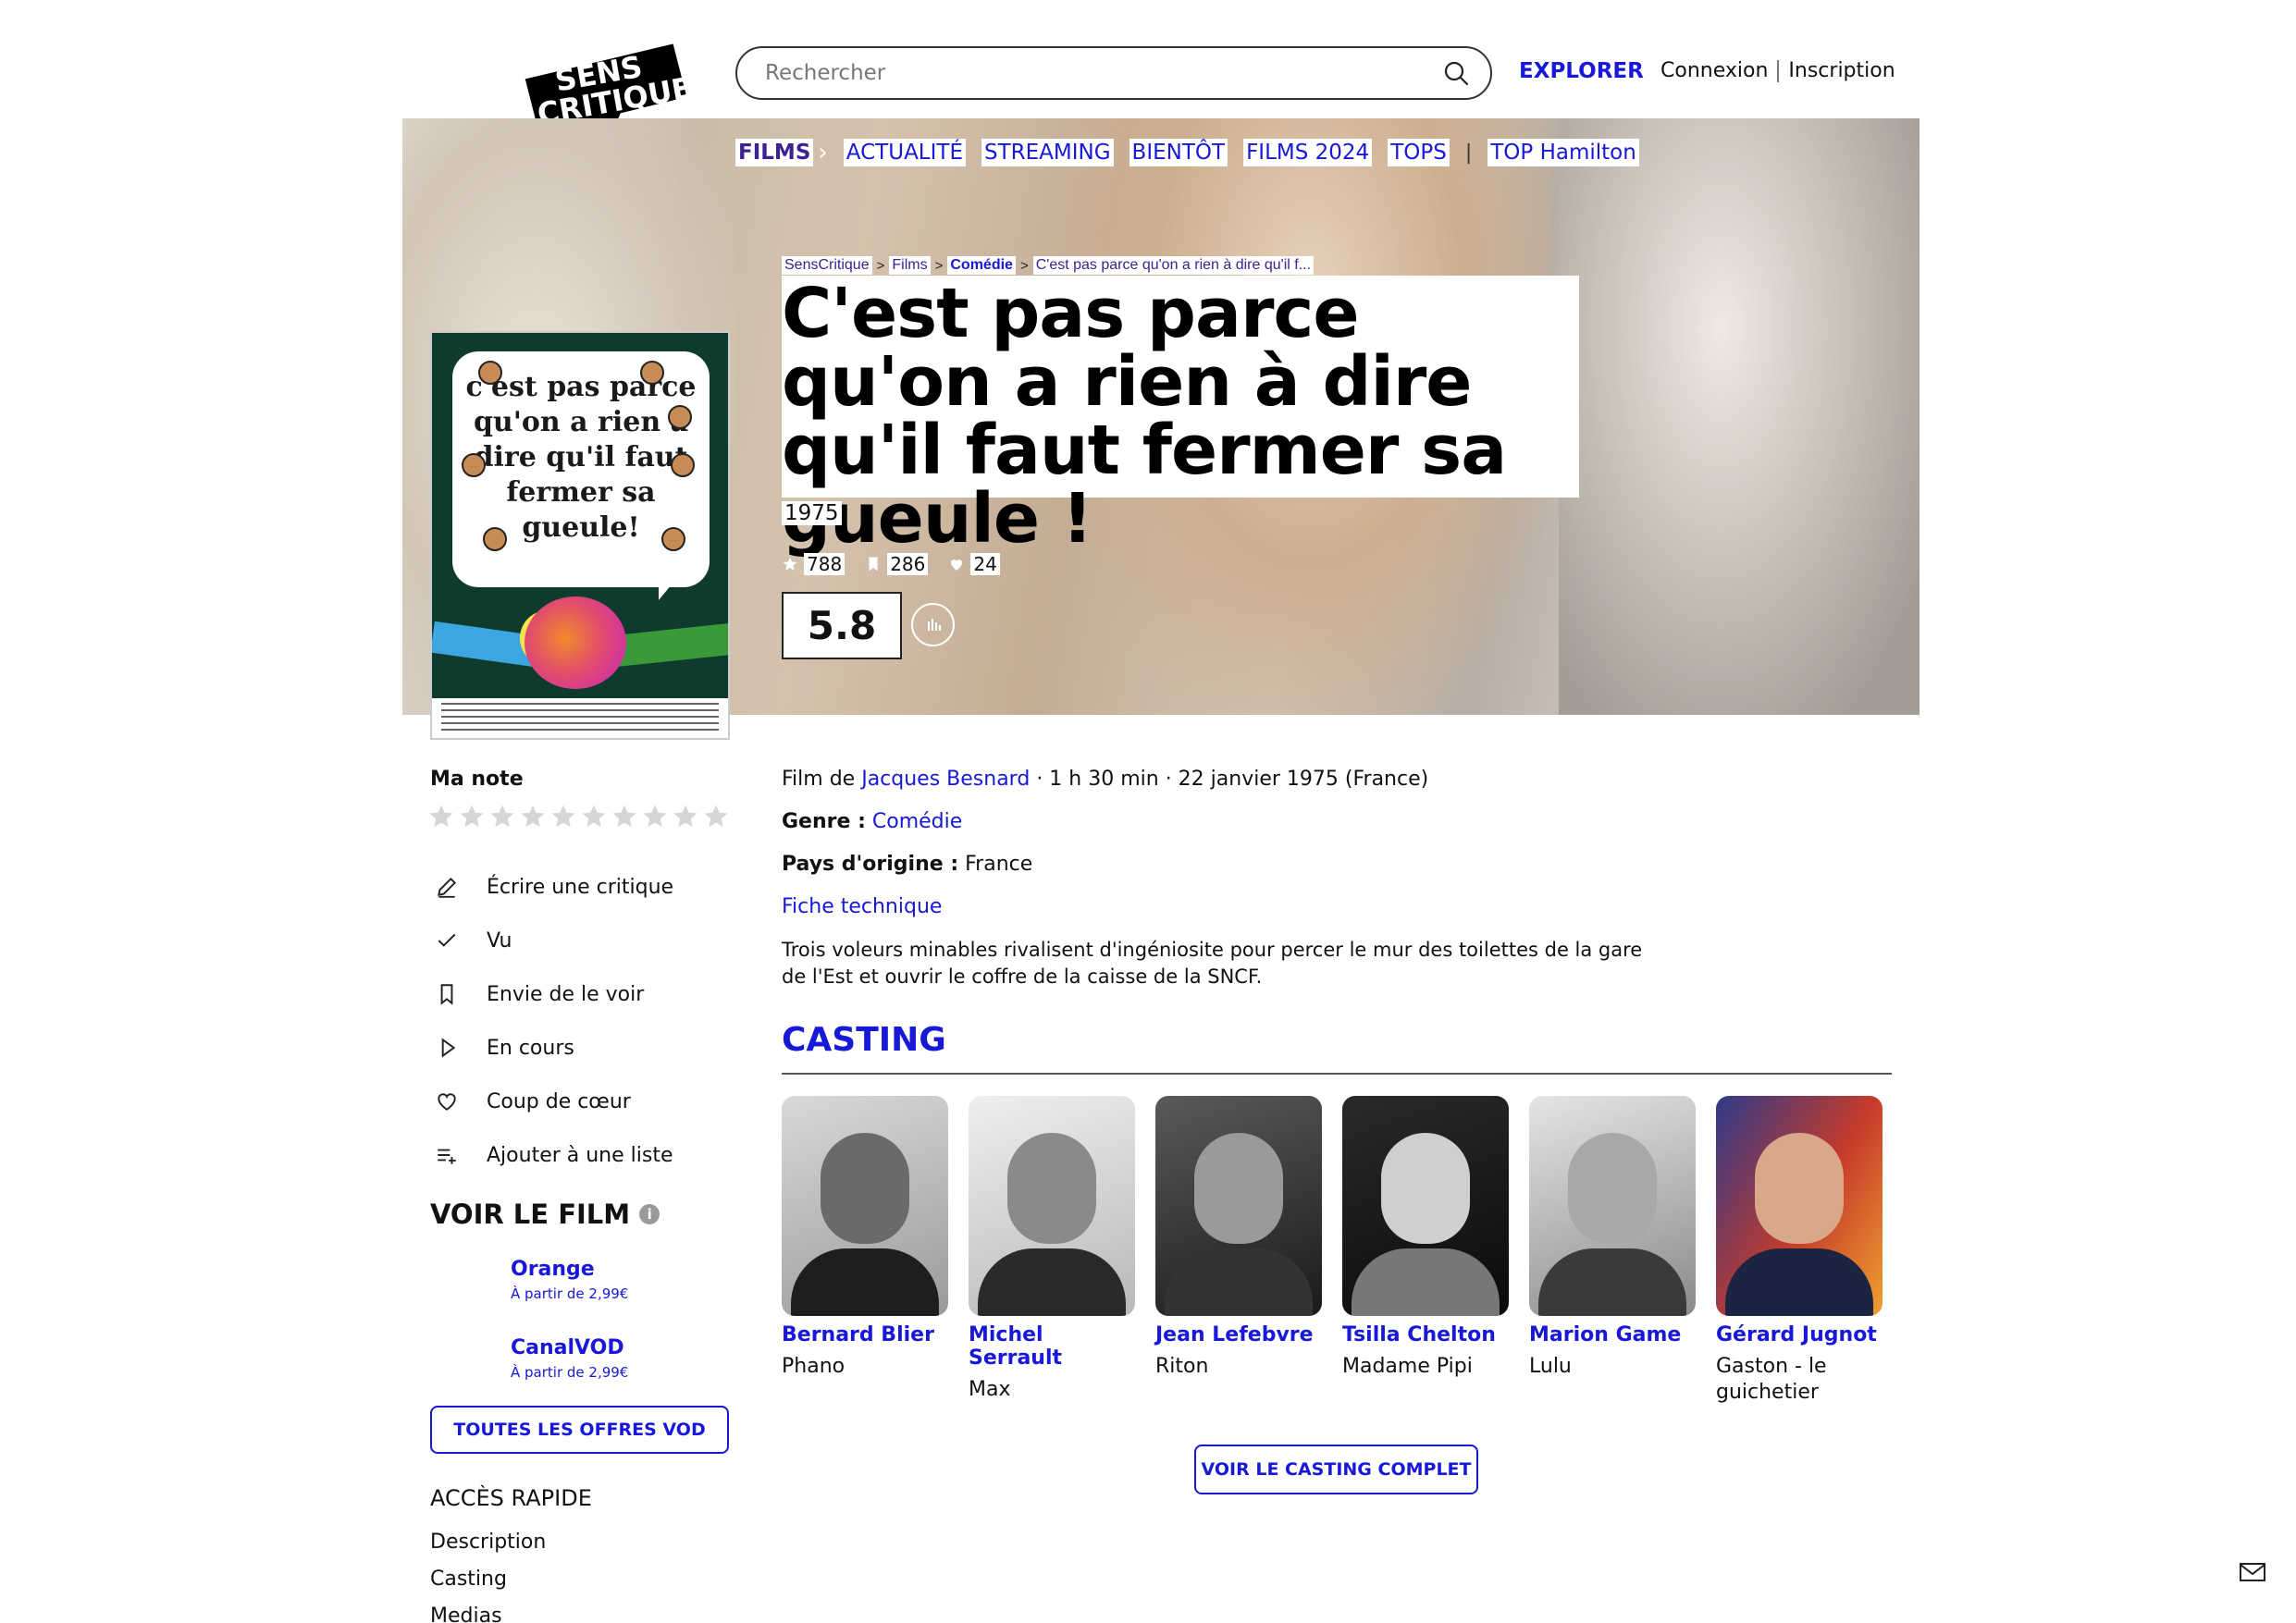 Image resolution: width=2296 pixels, height=1623 pixels. What do you see at coordinates (1456, 73) in the screenshot?
I see `search-icon` at bounding box center [1456, 73].